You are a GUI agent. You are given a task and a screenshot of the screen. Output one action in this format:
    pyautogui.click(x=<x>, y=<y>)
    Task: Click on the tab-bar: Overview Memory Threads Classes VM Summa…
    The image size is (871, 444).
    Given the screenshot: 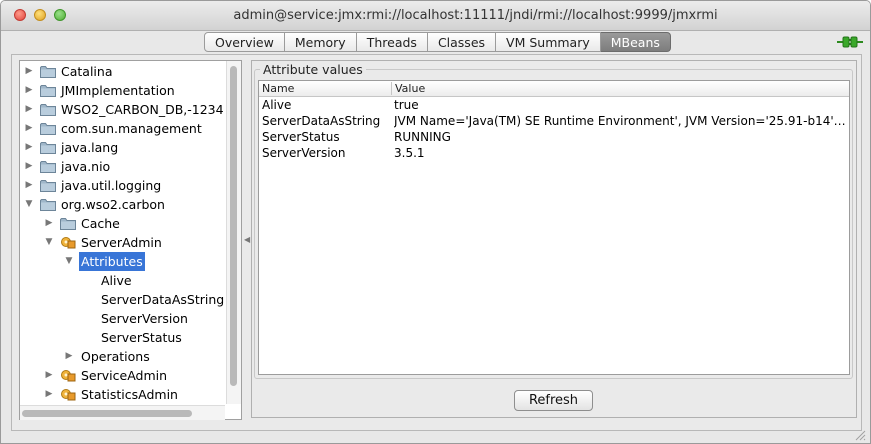 What is the action you would take?
    pyautogui.click(x=437, y=42)
    